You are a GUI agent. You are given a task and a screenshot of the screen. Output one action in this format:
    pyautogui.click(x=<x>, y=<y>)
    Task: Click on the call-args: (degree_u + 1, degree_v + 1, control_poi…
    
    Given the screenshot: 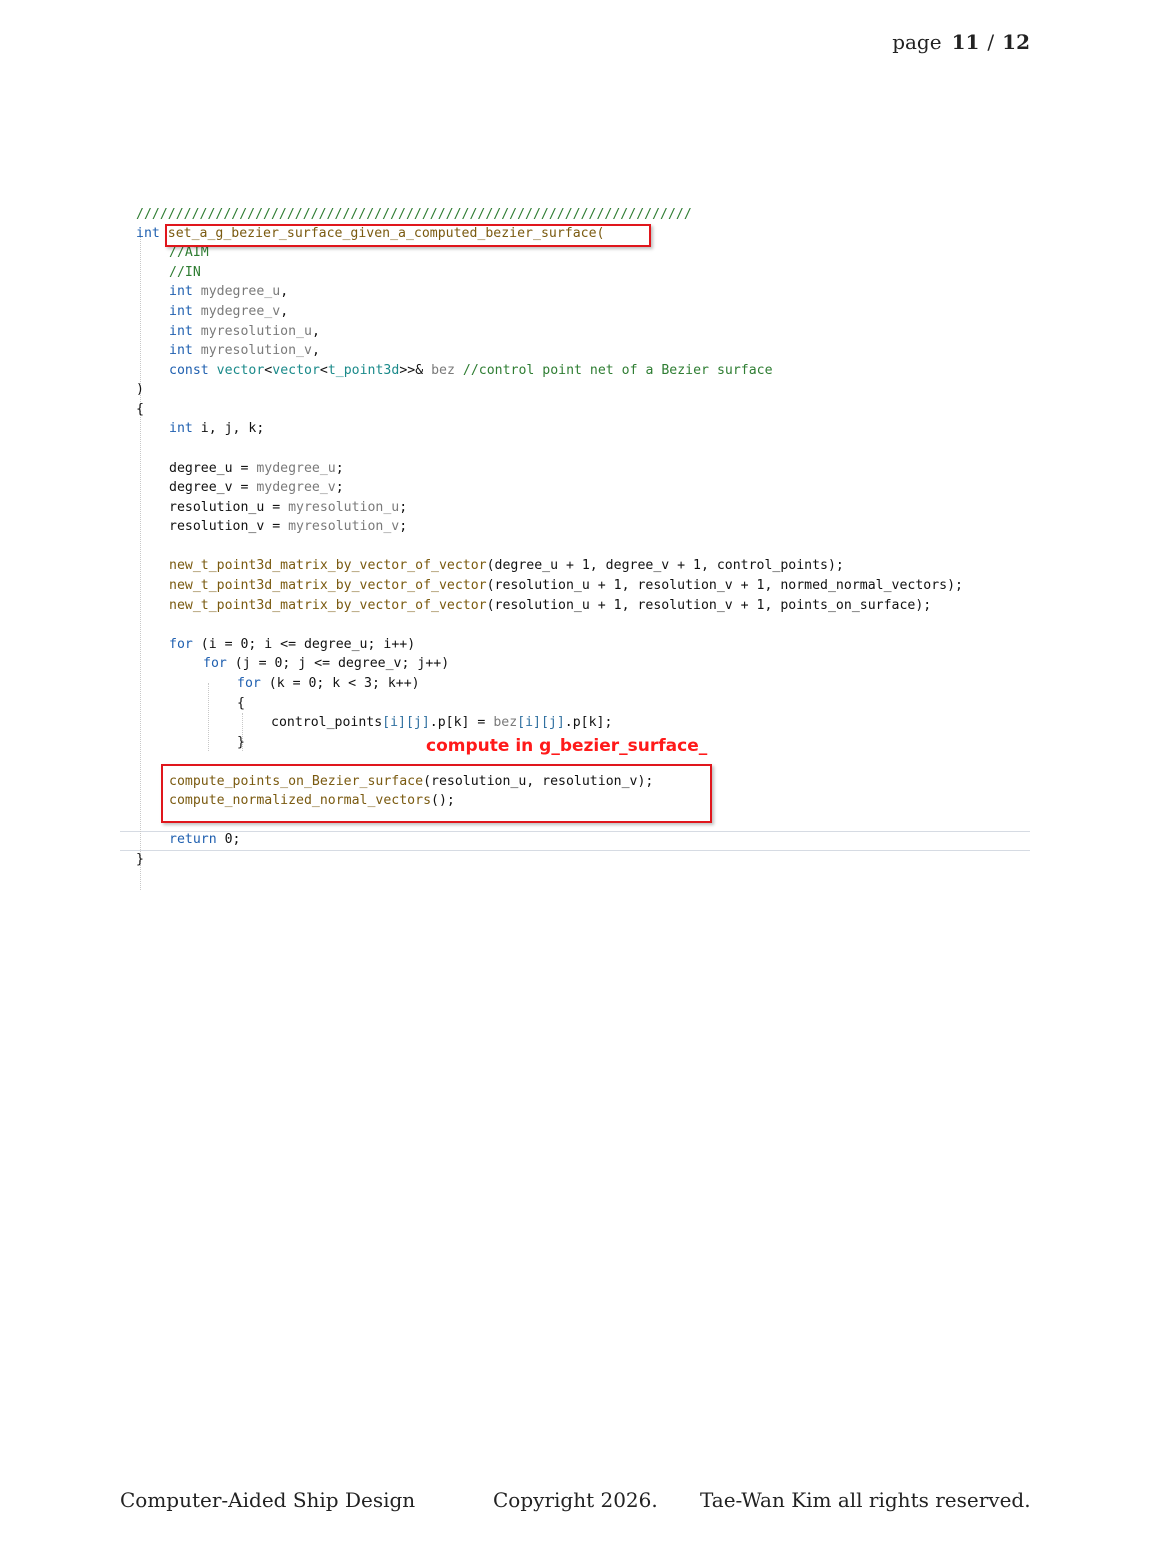 What is the action you would take?
    pyautogui.click(x=665, y=565)
    